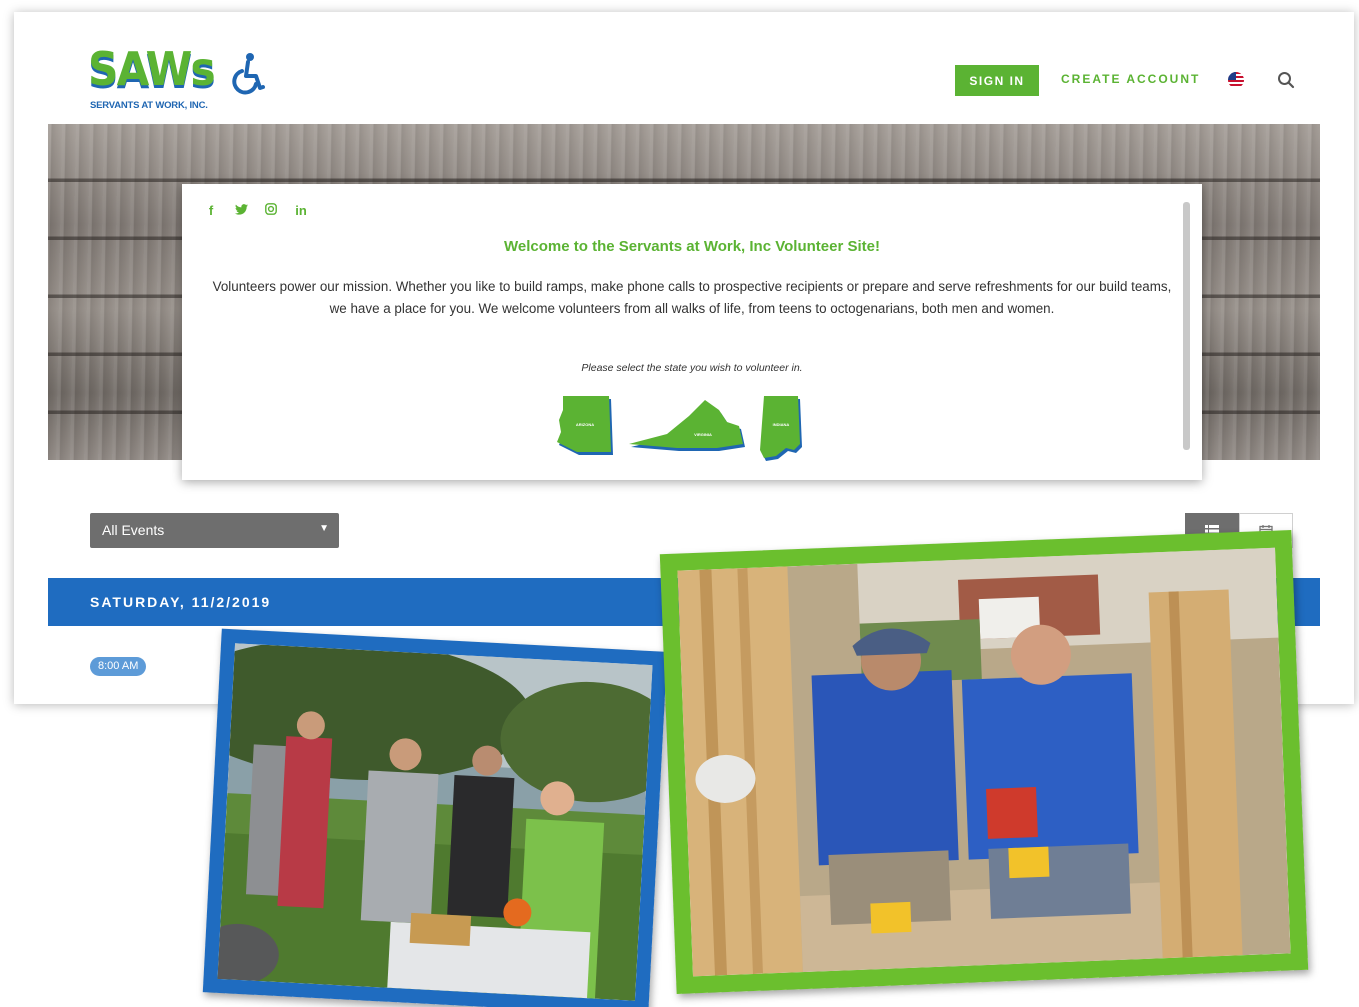 The image size is (1359, 1007). I want to click on linkedin-icon: in, so click(301, 210).